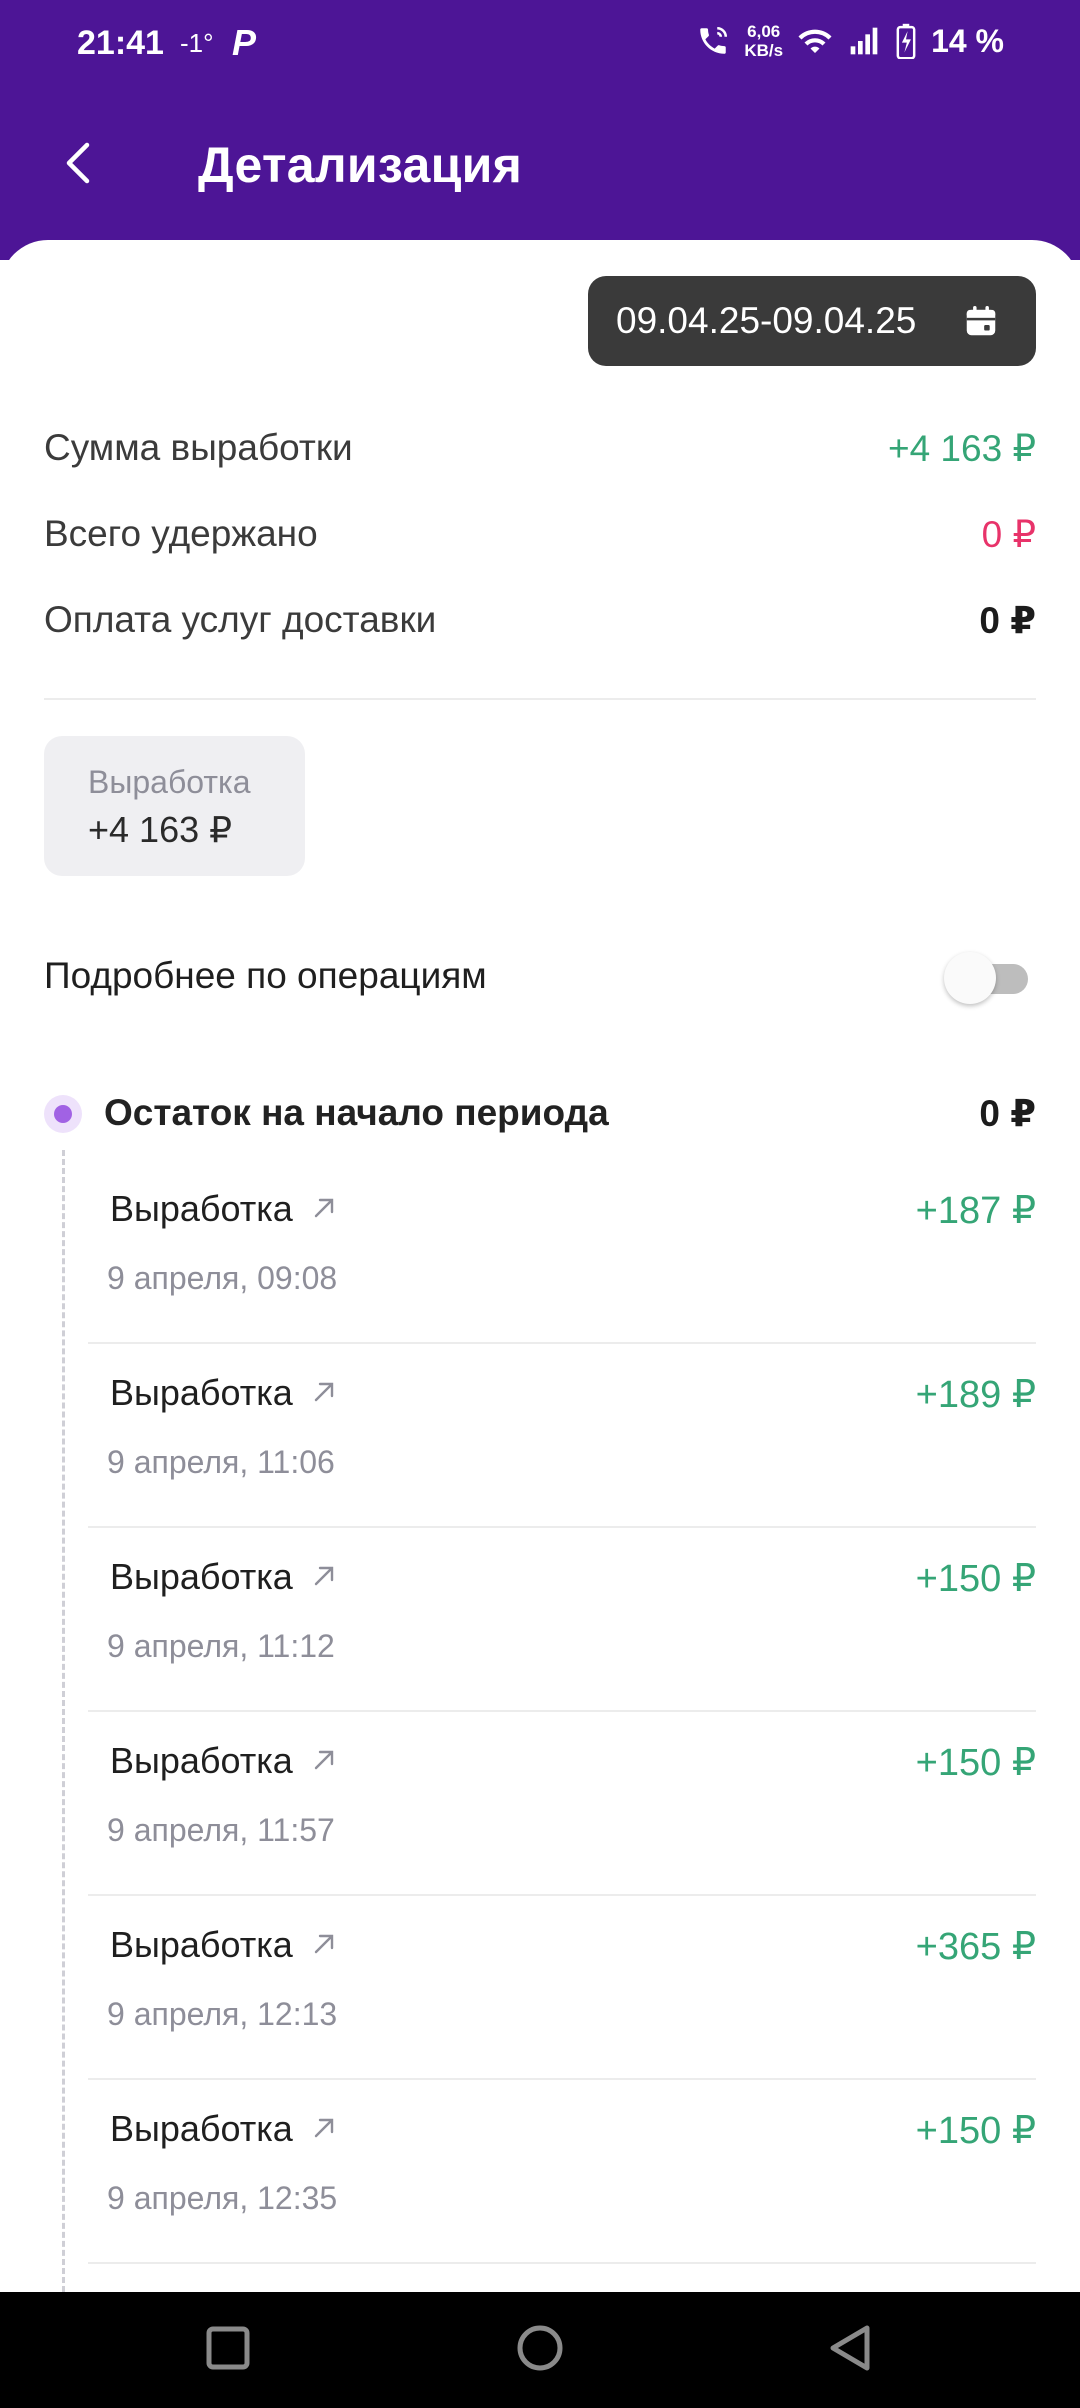  I want to click on operation-date: 9 апреля, 12:13, so click(222, 2014).